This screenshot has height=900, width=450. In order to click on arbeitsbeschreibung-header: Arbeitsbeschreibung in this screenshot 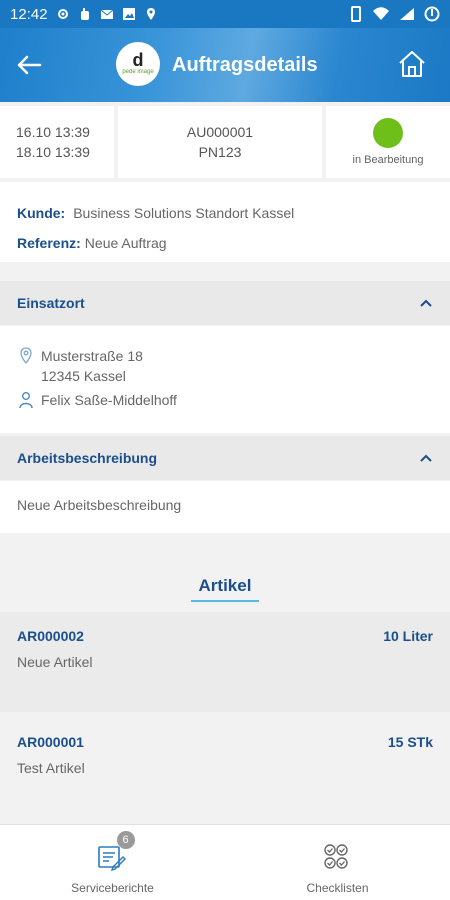, I will do `click(225, 458)`.